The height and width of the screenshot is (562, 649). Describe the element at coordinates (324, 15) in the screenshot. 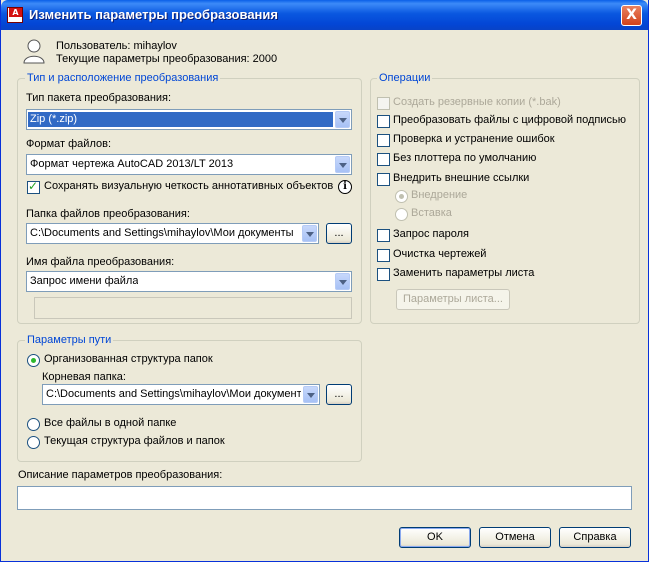

I see `title-bar: A Изменить параметры преобразования X` at that location.